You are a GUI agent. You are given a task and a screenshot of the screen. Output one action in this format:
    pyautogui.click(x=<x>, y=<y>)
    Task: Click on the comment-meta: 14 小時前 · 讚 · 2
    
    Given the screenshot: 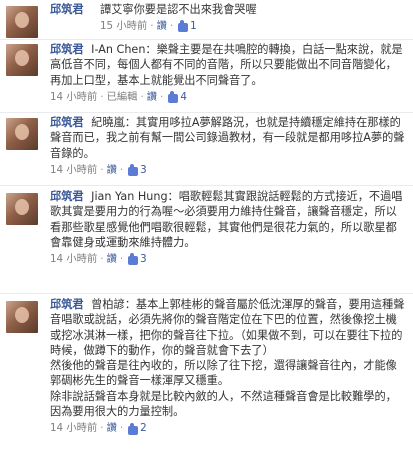 What is the action you would take?
    pyautogui.click(x=228, y=428)
    